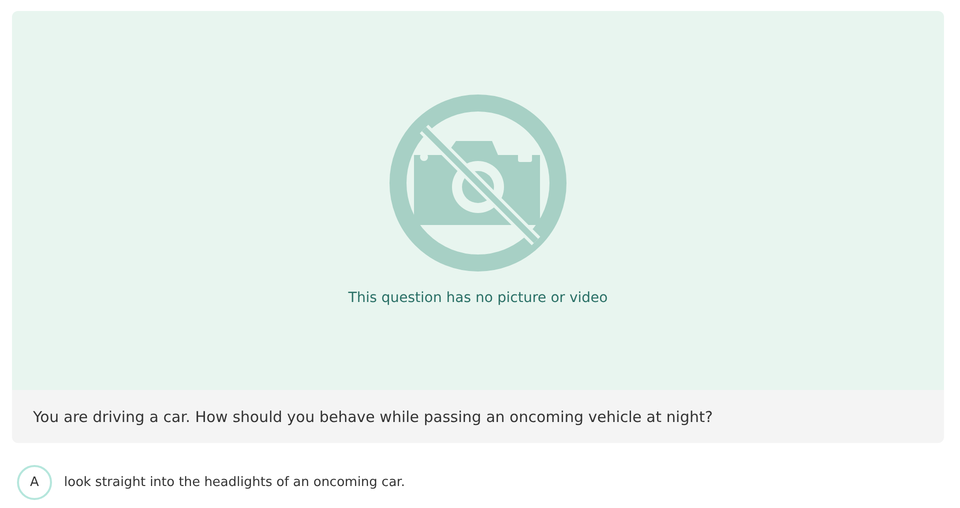  Describe the element at coordinates (478, 183) in the screenshot. I see `no-camera-icon` at that location.